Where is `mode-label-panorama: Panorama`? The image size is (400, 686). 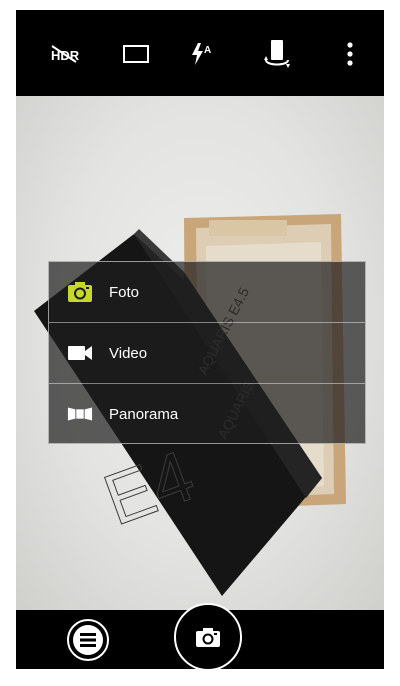 mode-label-panorama: Panorama is located at coordinates (144, 414).